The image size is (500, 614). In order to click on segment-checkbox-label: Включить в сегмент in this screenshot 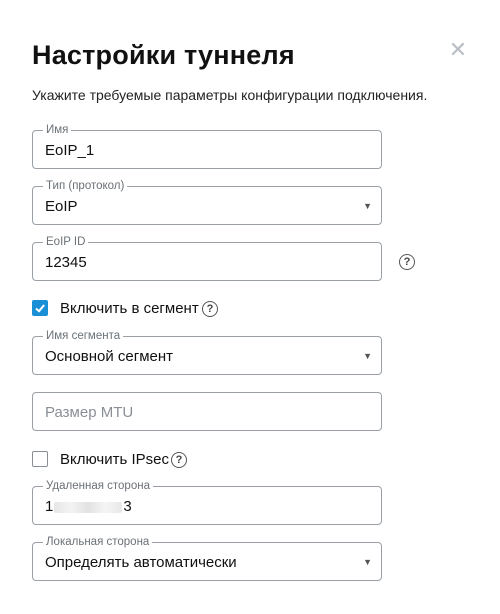, I will do `click(129, 308)`.